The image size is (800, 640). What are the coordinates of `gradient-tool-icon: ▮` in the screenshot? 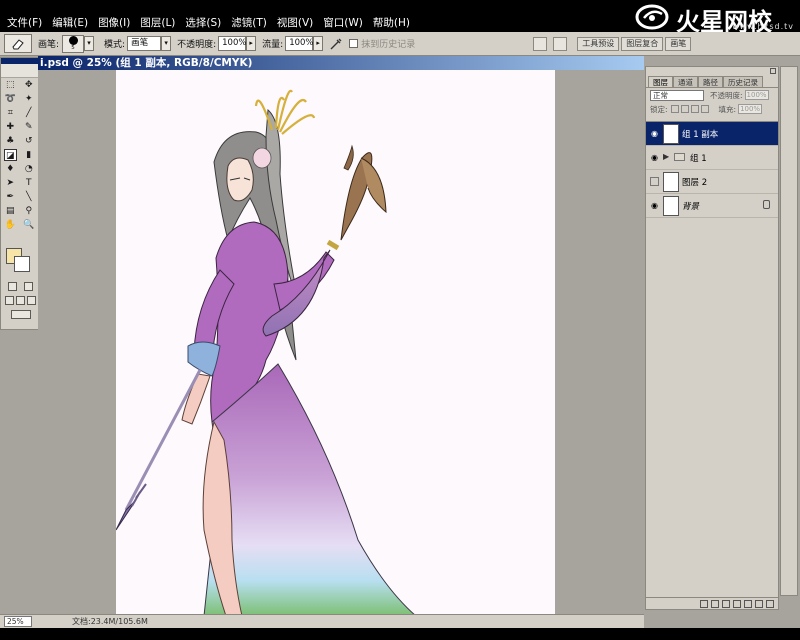 It's located at (28, 155).